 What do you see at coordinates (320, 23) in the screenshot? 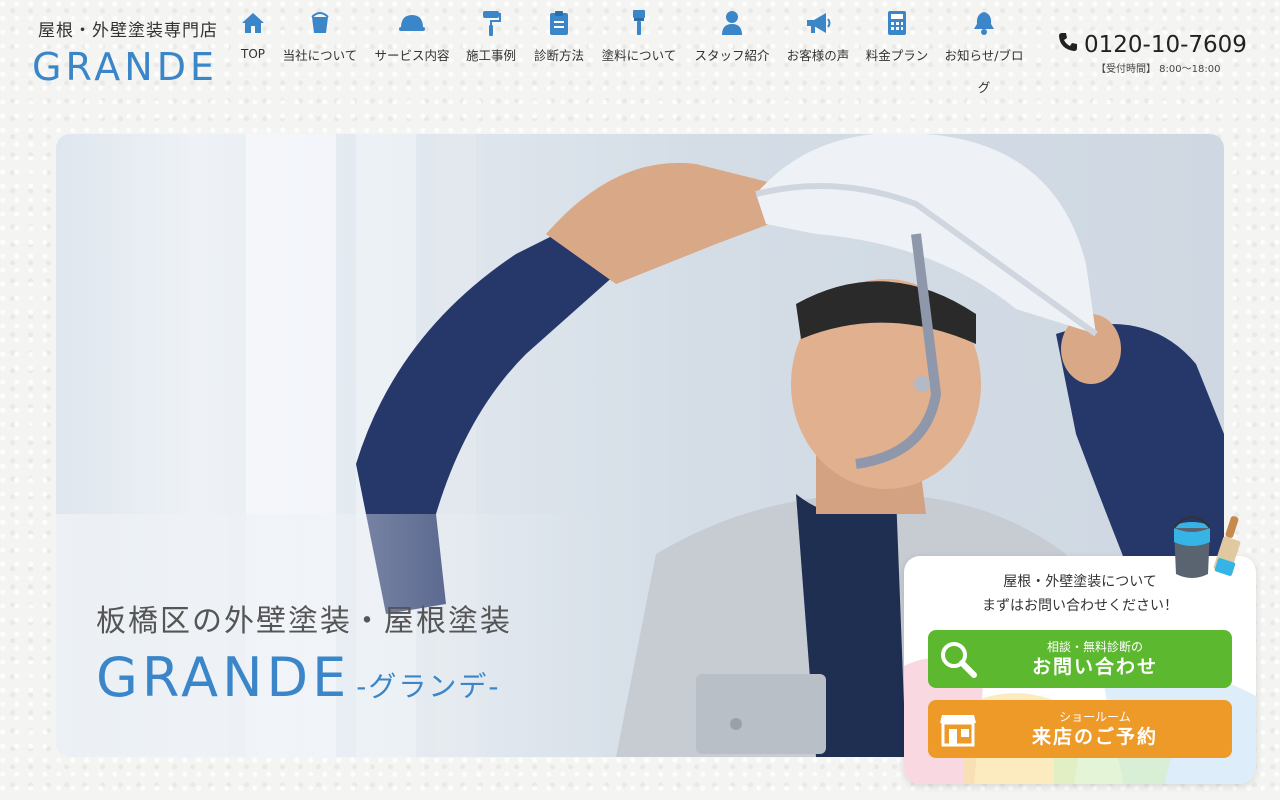
I see `bucket-icon` at bounding box center [320, 23].